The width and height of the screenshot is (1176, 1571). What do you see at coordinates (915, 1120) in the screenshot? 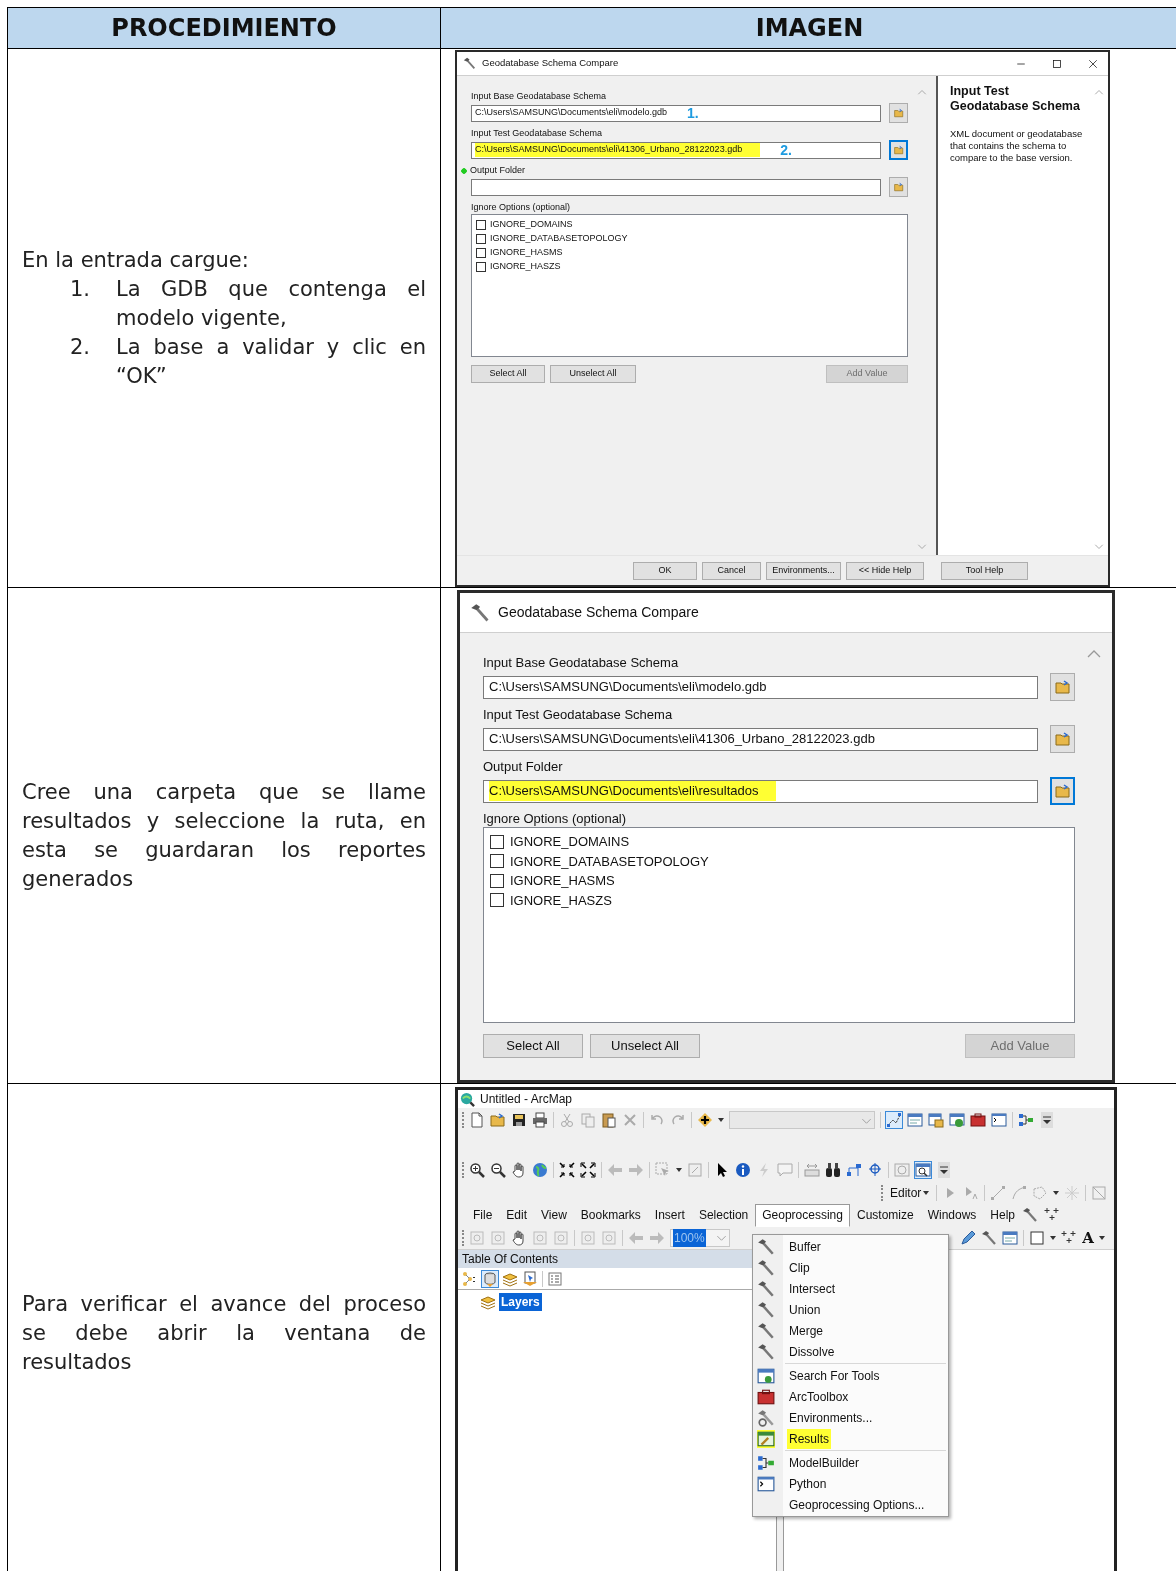
I see `window-list-icon` at bounding box center [915, 1120].